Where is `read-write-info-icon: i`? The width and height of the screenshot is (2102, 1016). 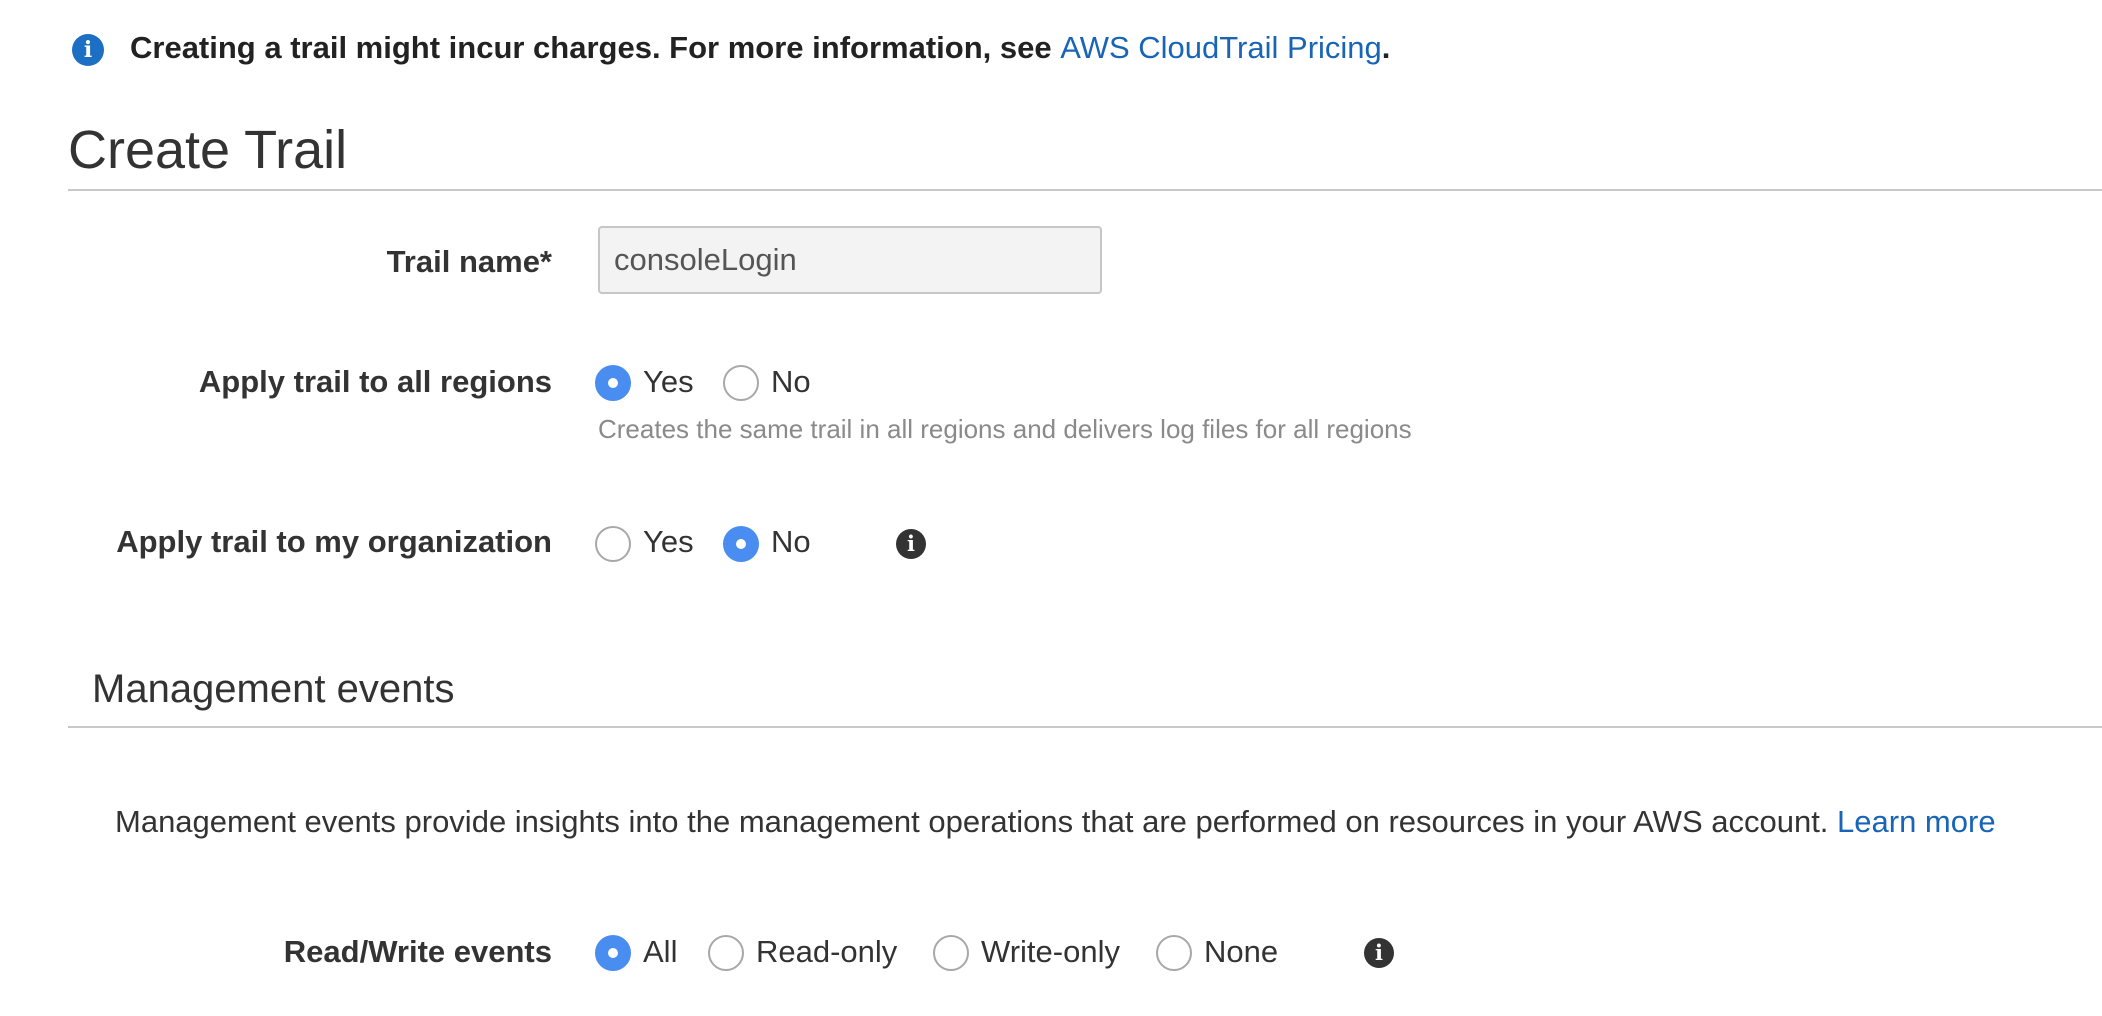 read-write-info-icon: i is located at coordinates (1379, 953).